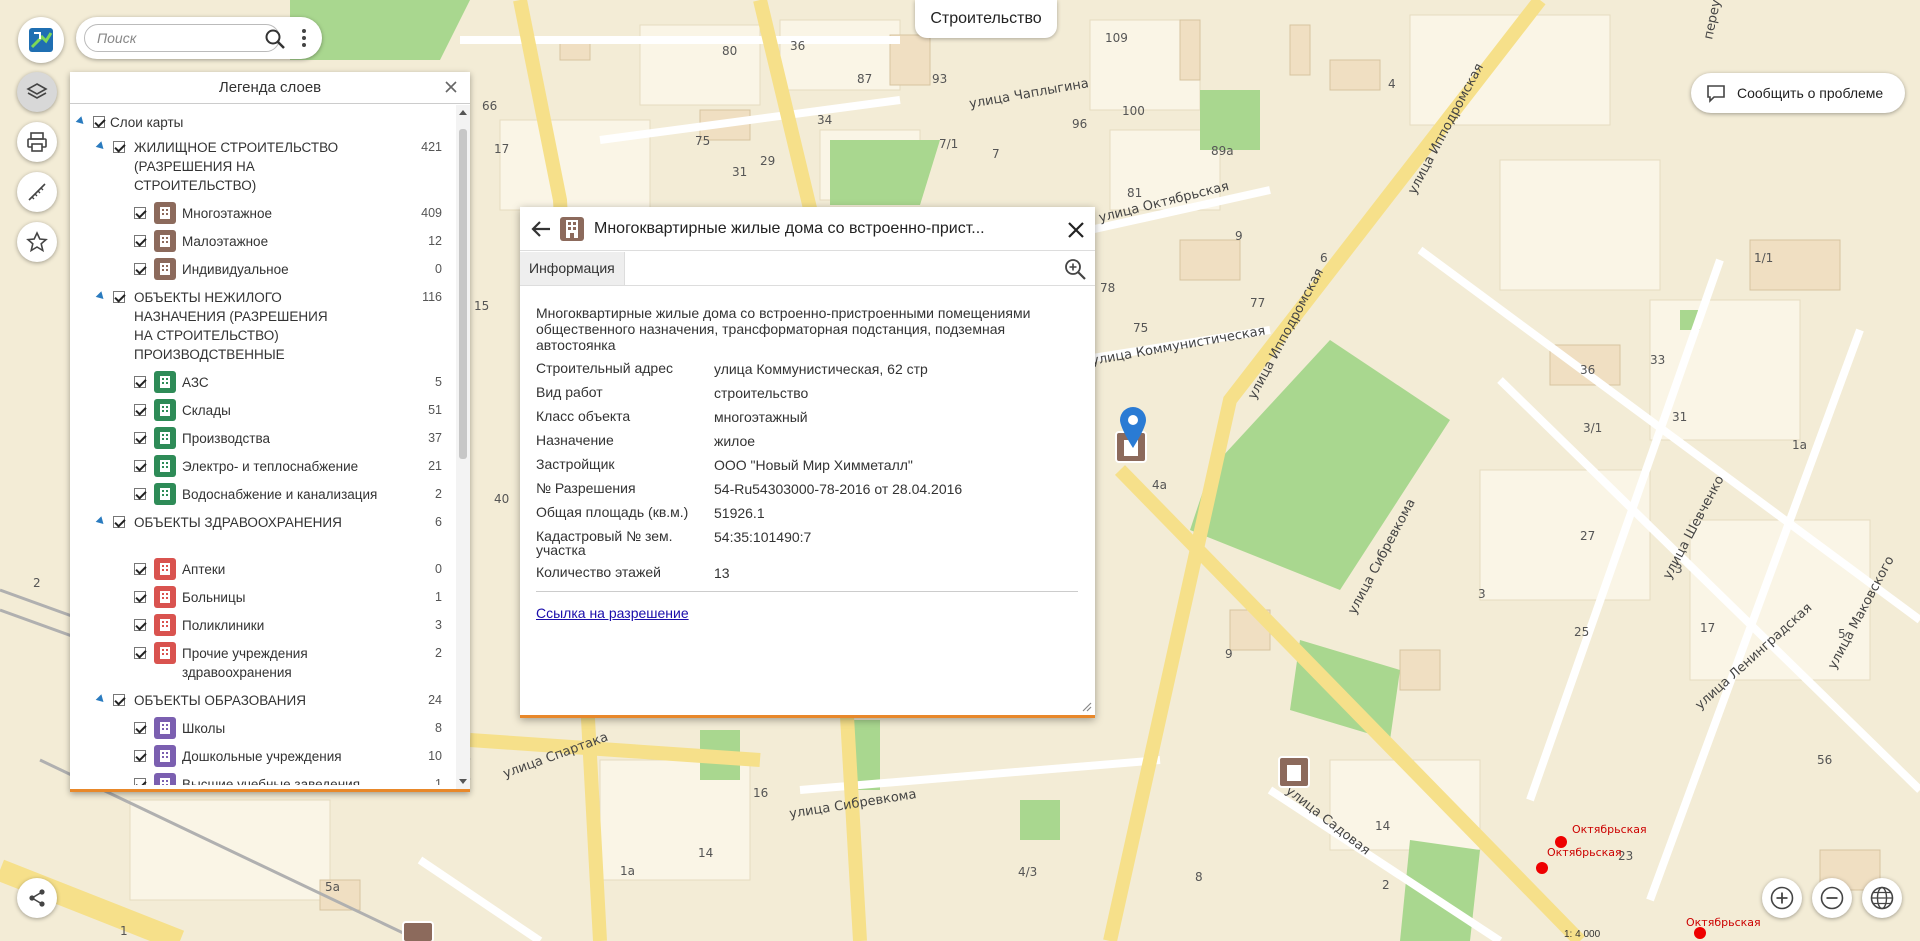  Describe the element at coordinates (280, 494) in the screenshot. I see `legend-label: Водоснабжение и канализация` at that location.